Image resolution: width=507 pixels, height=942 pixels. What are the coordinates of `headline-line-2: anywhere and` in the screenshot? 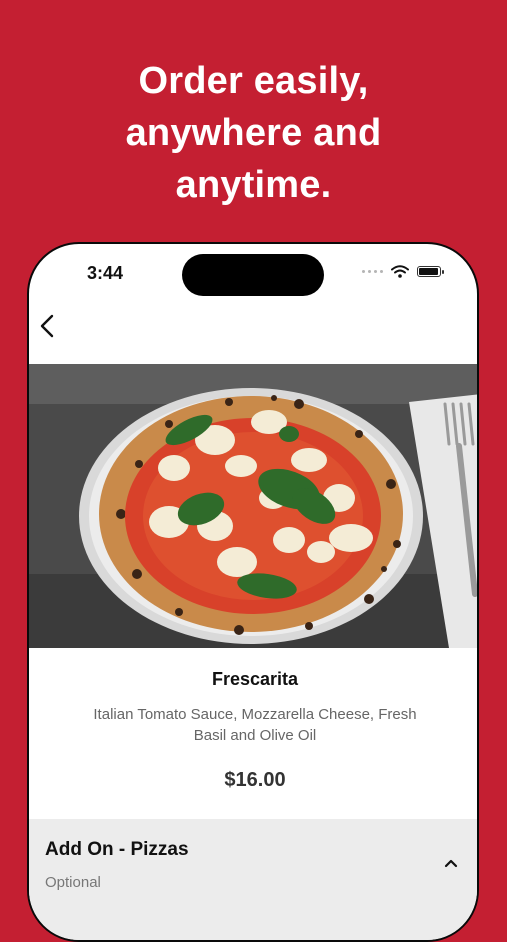 It's located at (253, 133).